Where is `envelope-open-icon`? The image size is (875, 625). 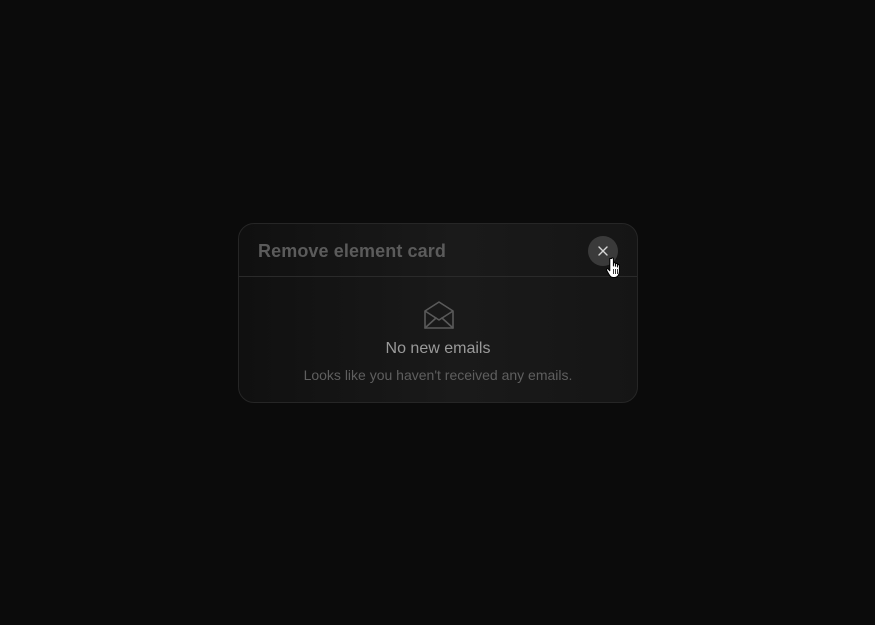 envelope-open-icon is located at coordinates (439, 315).